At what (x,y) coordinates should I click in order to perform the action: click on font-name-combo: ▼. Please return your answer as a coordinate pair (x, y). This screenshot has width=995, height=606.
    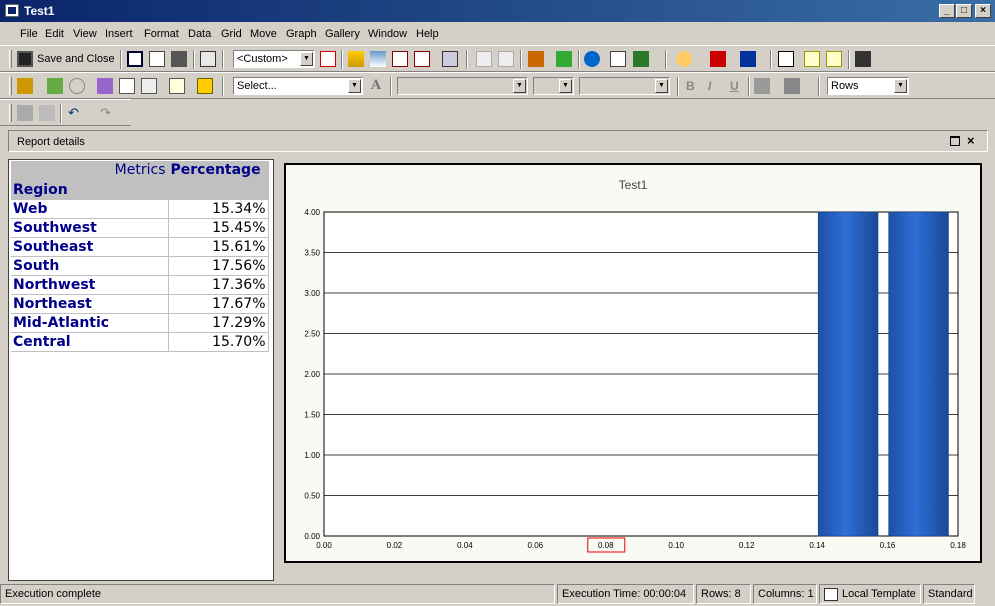
    Looking at the image, I should click on (462, 86).